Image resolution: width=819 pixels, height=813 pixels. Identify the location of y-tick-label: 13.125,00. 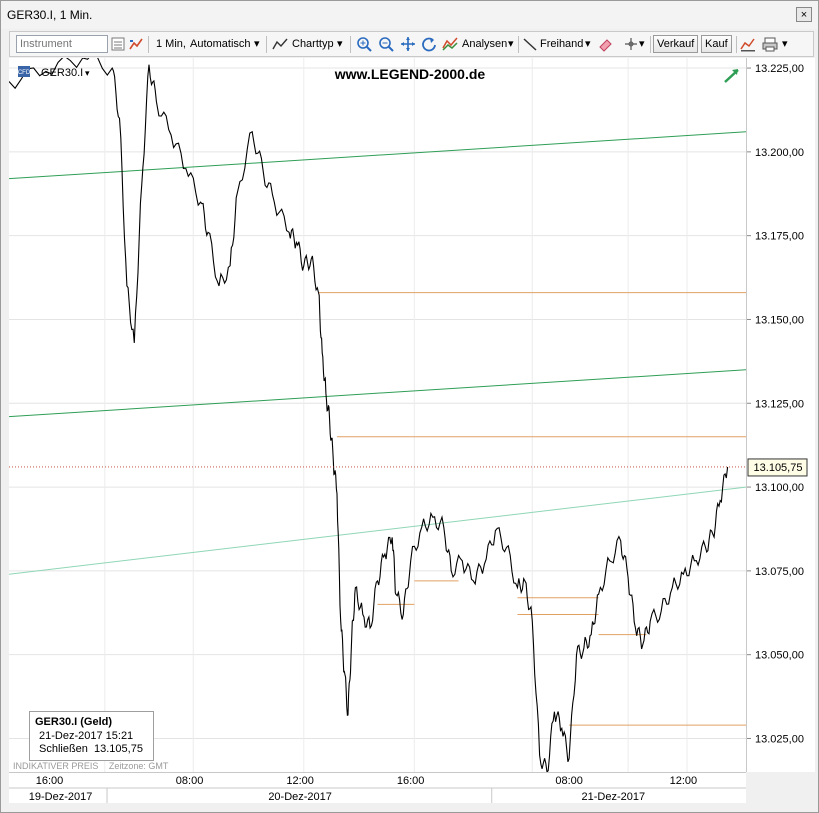
(779, 404).